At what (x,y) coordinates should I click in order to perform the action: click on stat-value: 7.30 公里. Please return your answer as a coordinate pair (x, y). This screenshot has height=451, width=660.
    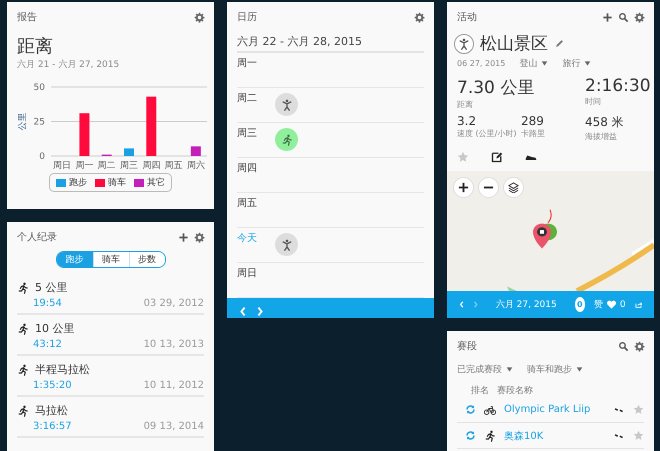
    Looking at the image, I should click on (496, 88).